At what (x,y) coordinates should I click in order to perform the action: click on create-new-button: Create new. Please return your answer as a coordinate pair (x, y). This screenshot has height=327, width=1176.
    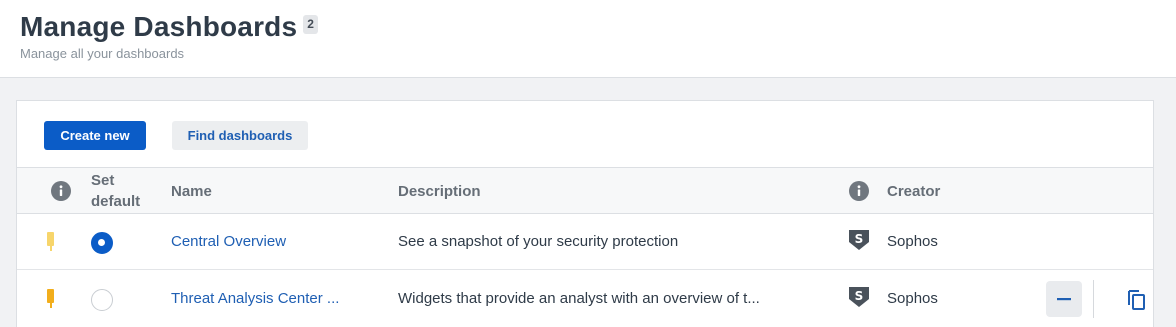
    Looking at the image, I should click on (95, 135).